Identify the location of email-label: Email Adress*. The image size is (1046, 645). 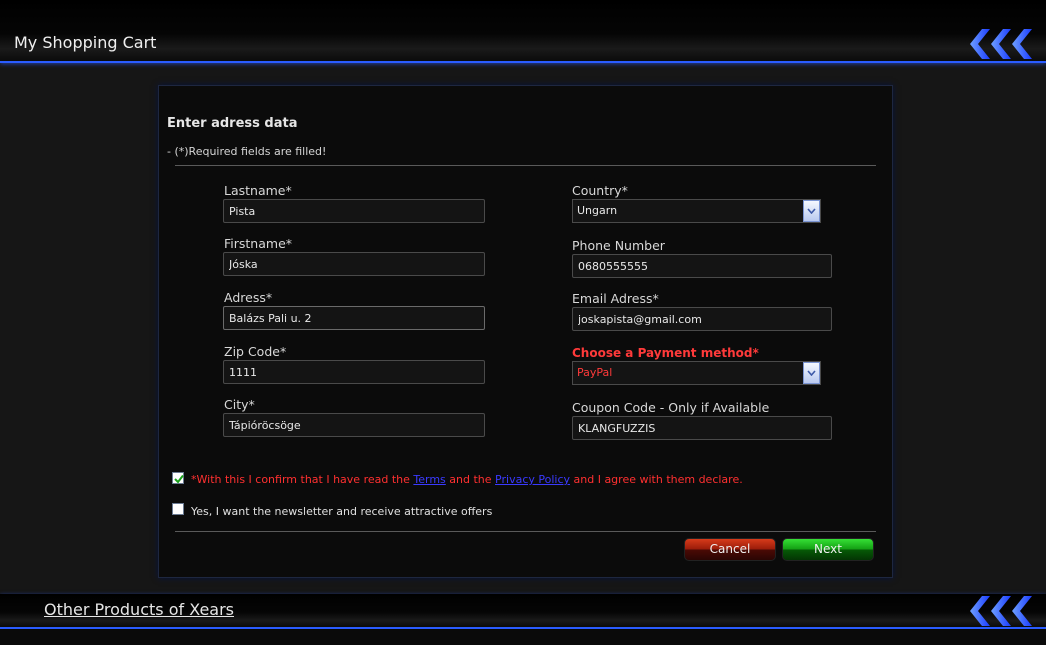
(615, 298).